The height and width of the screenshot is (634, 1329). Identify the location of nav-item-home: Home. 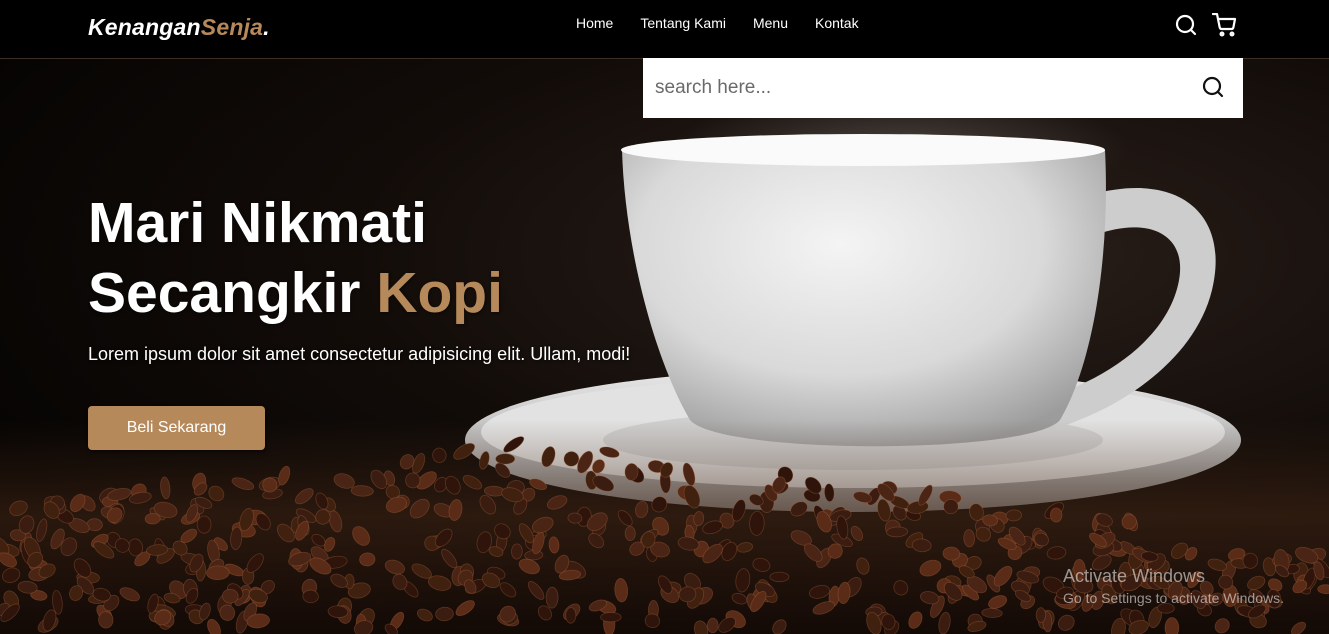
(594, 23).